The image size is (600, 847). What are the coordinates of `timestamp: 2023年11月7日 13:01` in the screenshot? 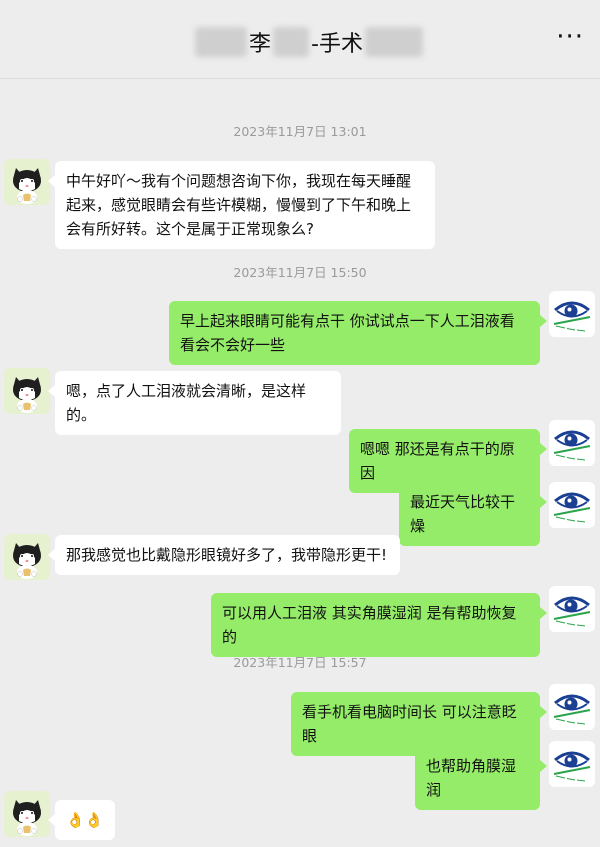 It's located at (300, 131).